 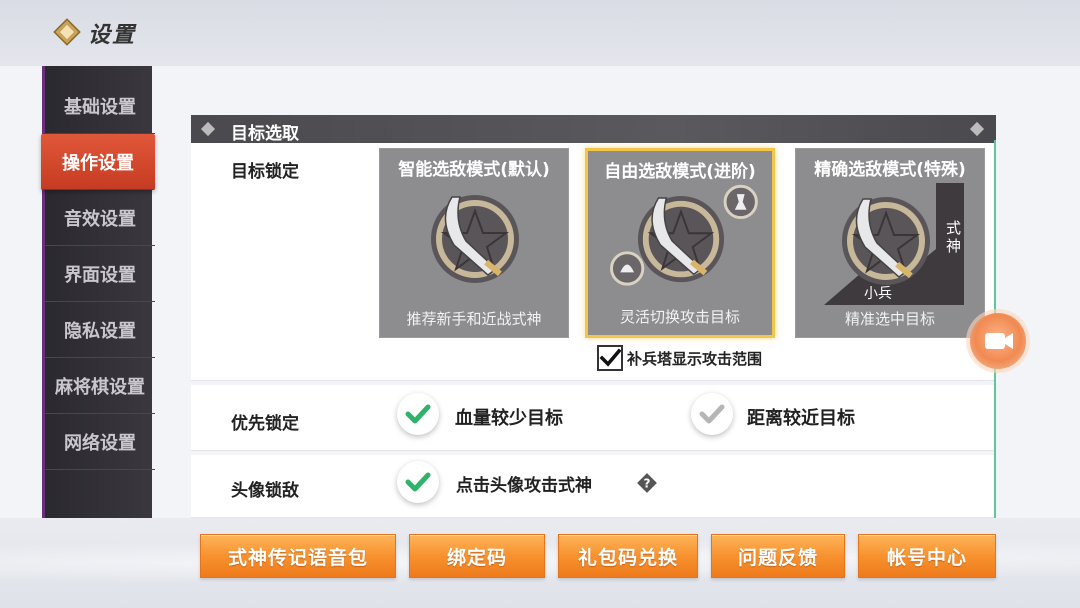 What do you see at coordinates (67, 32) in the screenshot?
I see `diamond-logo-icon` at bounding box center [67, 32].